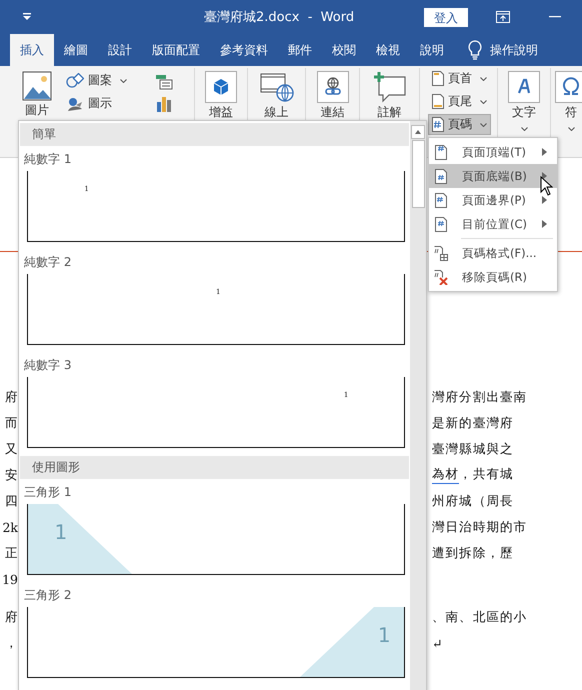 The height and width of the screenshot is (690, 582). I want to click on shapes-button: 圖案, so click(96, 80).